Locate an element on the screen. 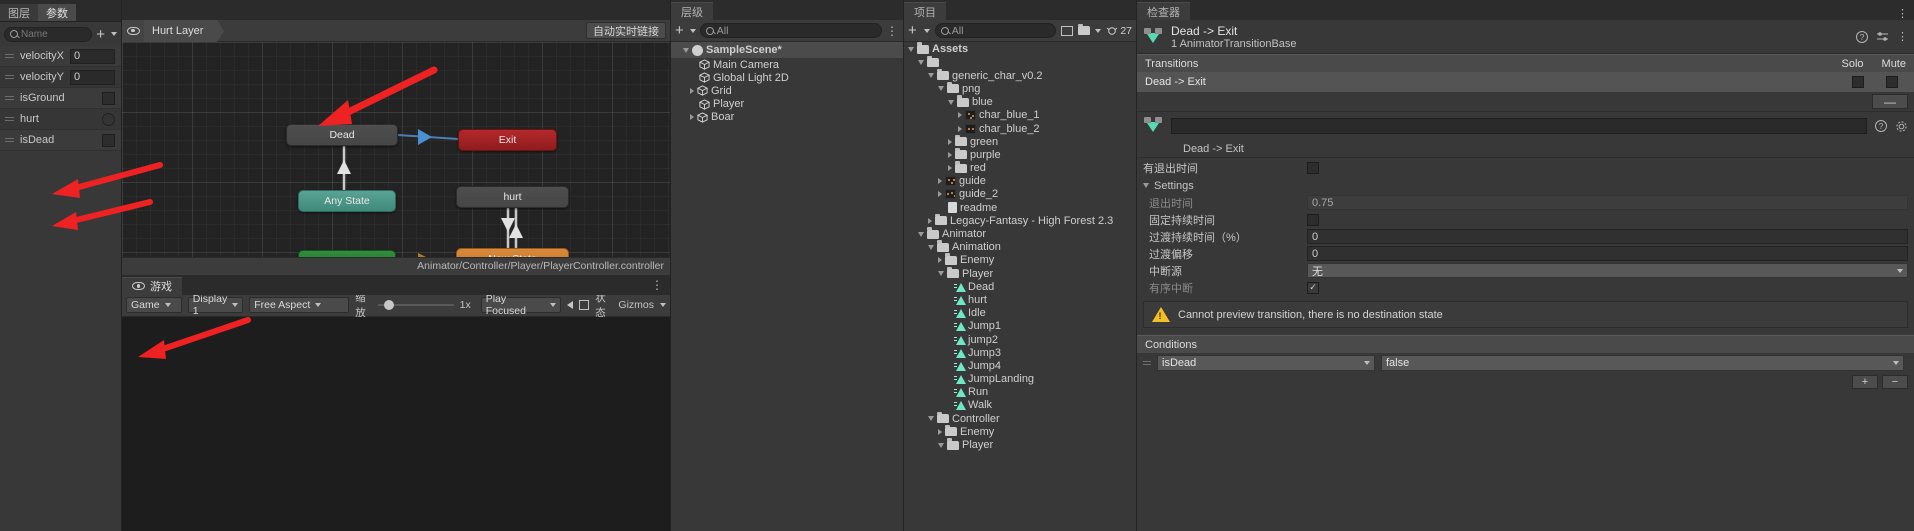  project-item-char-blue-2: char_blue_2 is located at coordinates (1020, 128).